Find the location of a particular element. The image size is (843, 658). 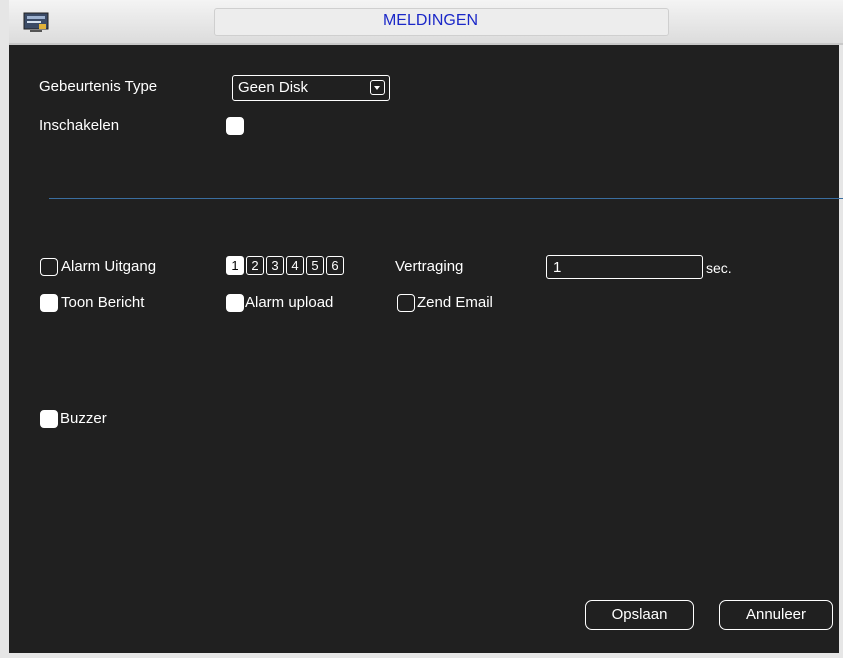

channel-4-button: 4 is located at coordinates (295, 265).